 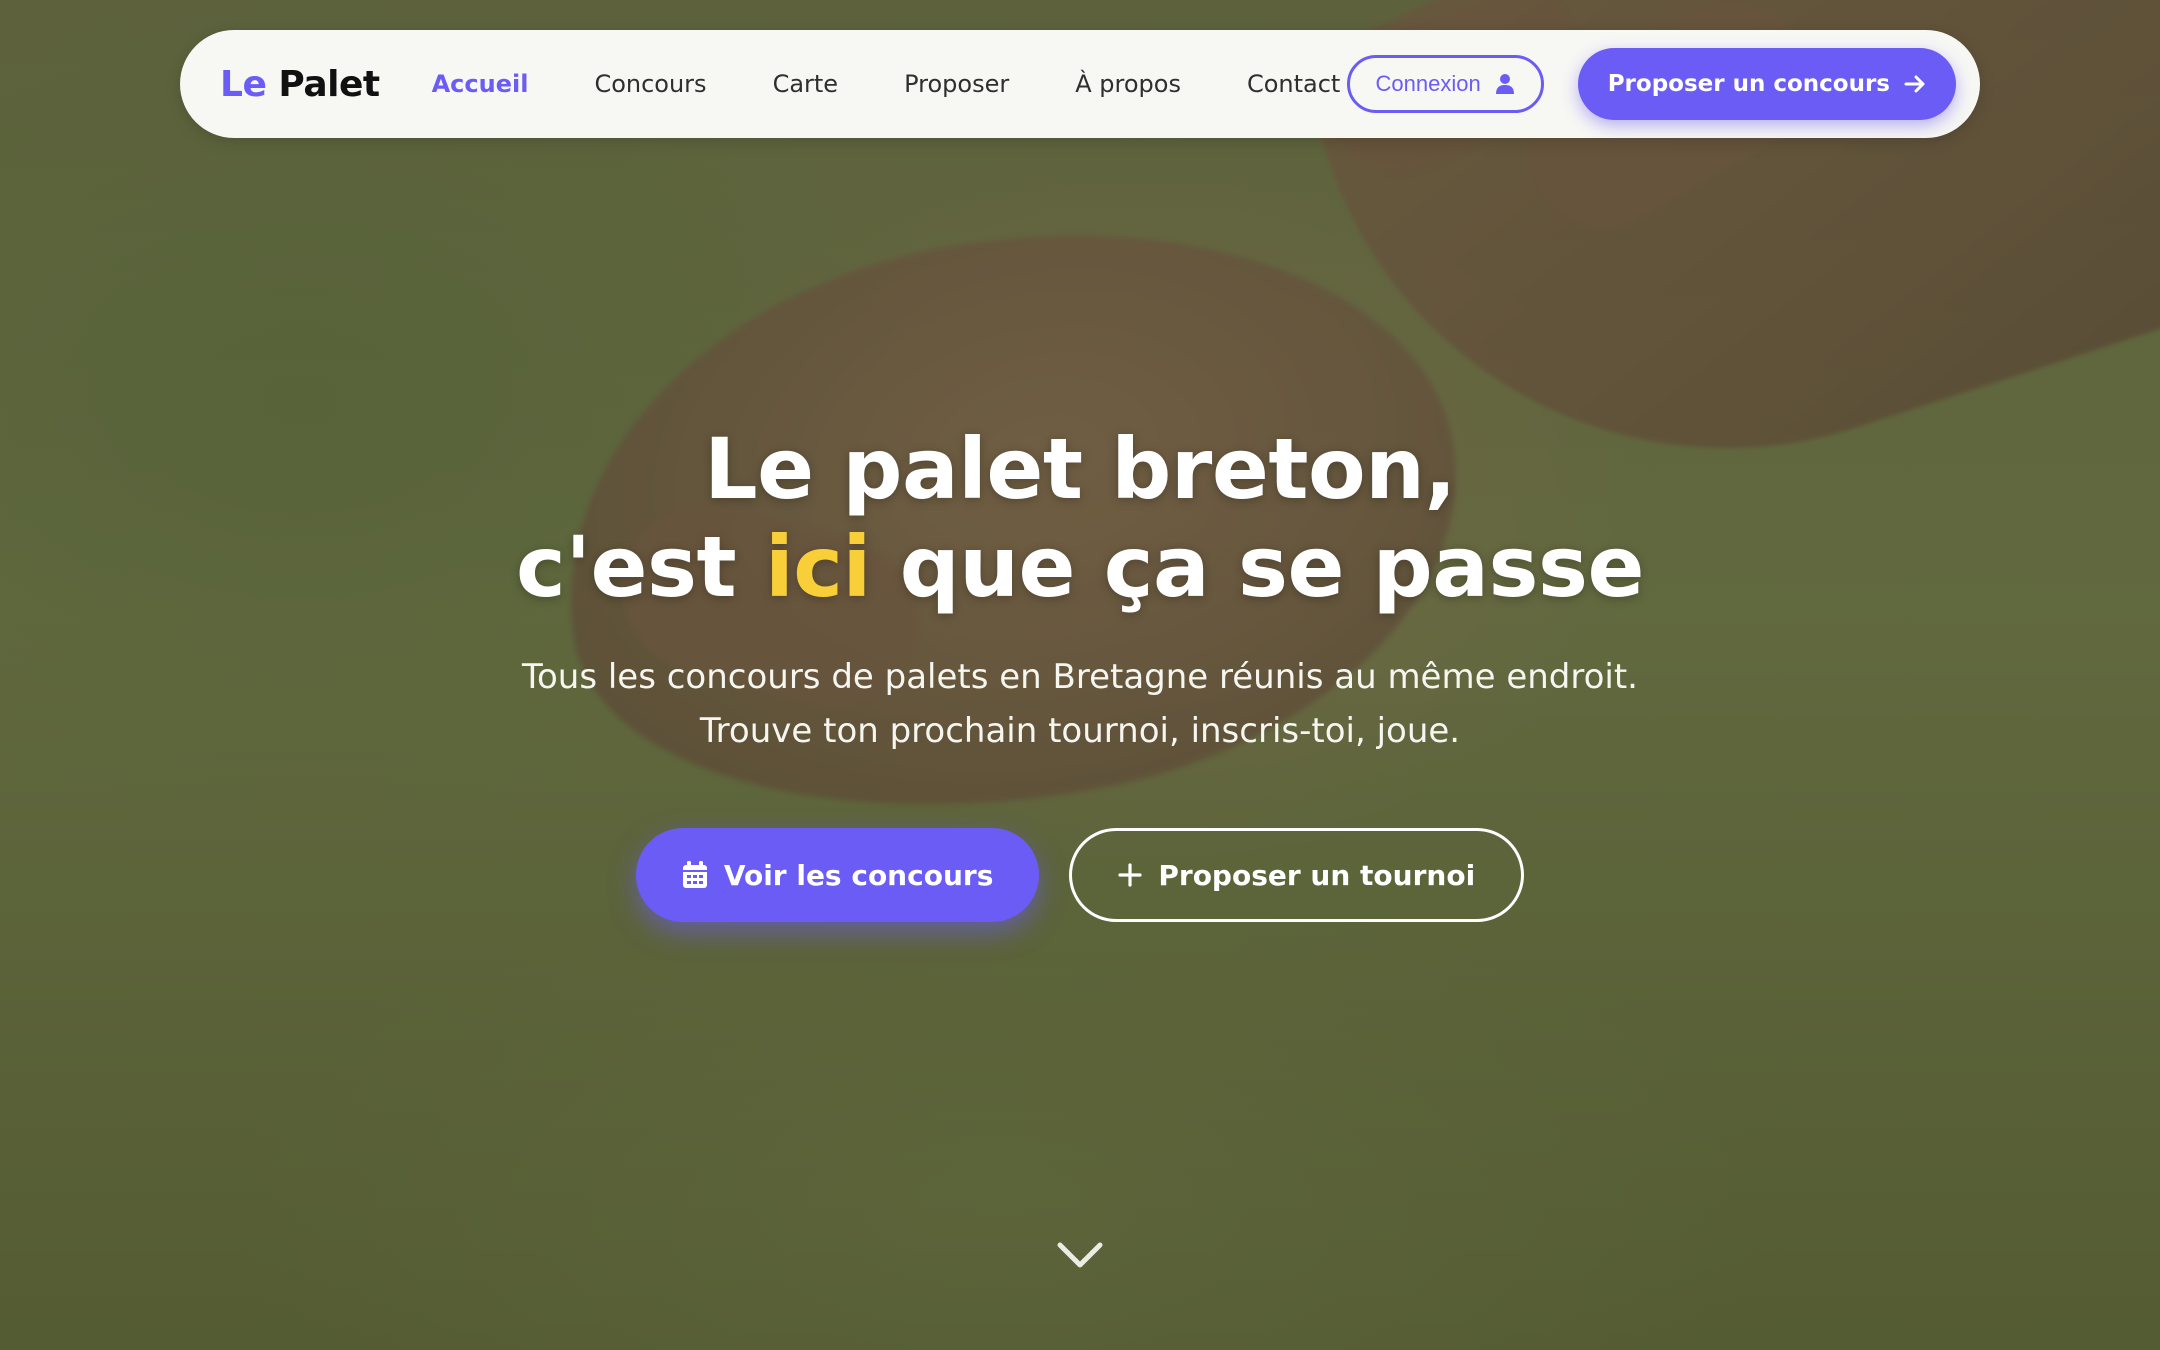 What do you see at coordinates (480, 84) in the screenshot?
I see `nav-link-accueil: Accueil` at bounding box center [480, 84].